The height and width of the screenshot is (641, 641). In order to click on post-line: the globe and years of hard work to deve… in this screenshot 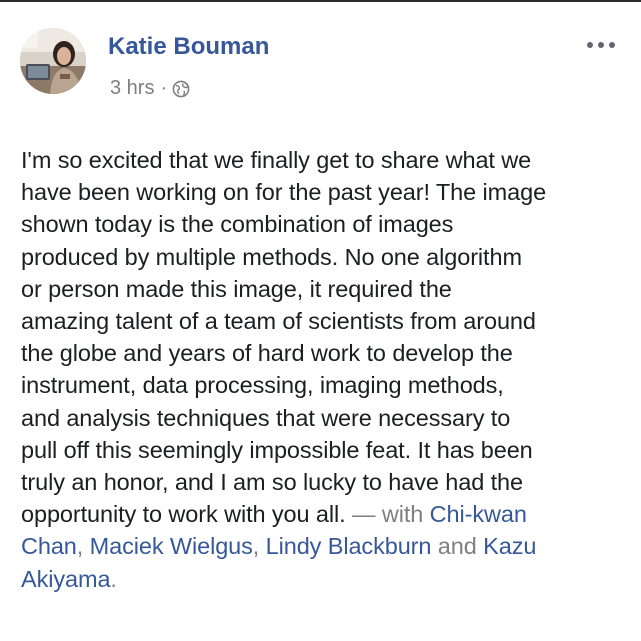, I will do `click(267, 353)`.